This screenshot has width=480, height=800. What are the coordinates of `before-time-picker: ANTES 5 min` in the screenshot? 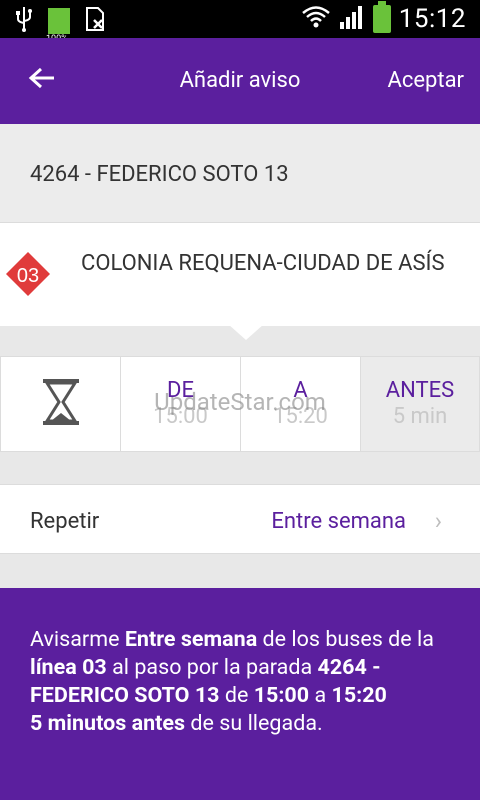 It's located at (420, 404).